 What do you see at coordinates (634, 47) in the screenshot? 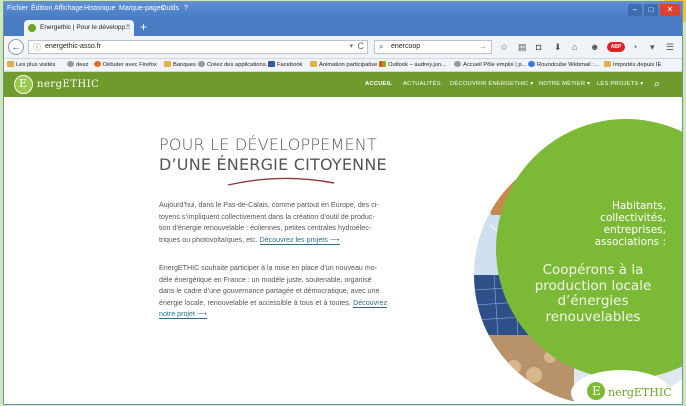
I see `extension-icon: ◔` at bounding box center [634, 47].